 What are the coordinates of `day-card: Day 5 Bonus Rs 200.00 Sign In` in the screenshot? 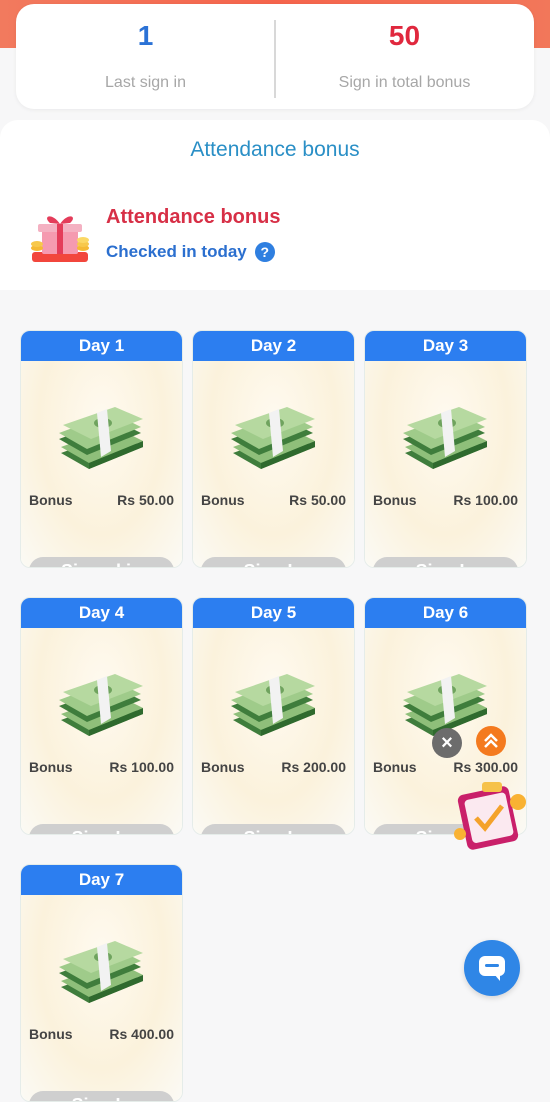 It's located at (273, 716).